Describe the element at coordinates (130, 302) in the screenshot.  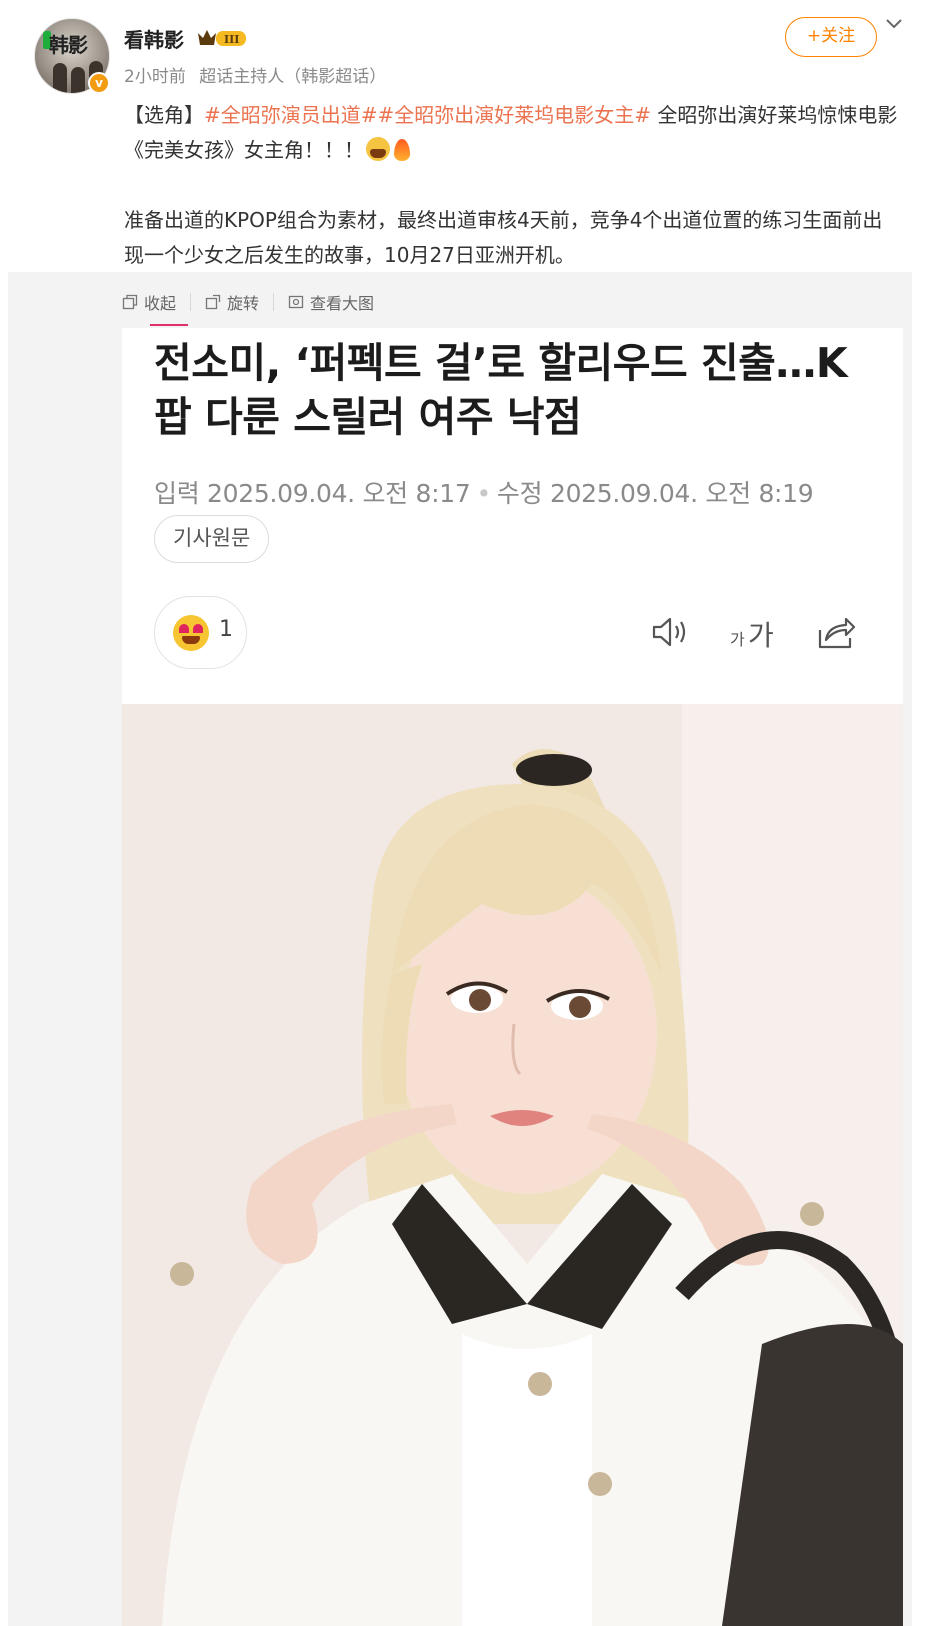
I see `collapse-icon` at that location.